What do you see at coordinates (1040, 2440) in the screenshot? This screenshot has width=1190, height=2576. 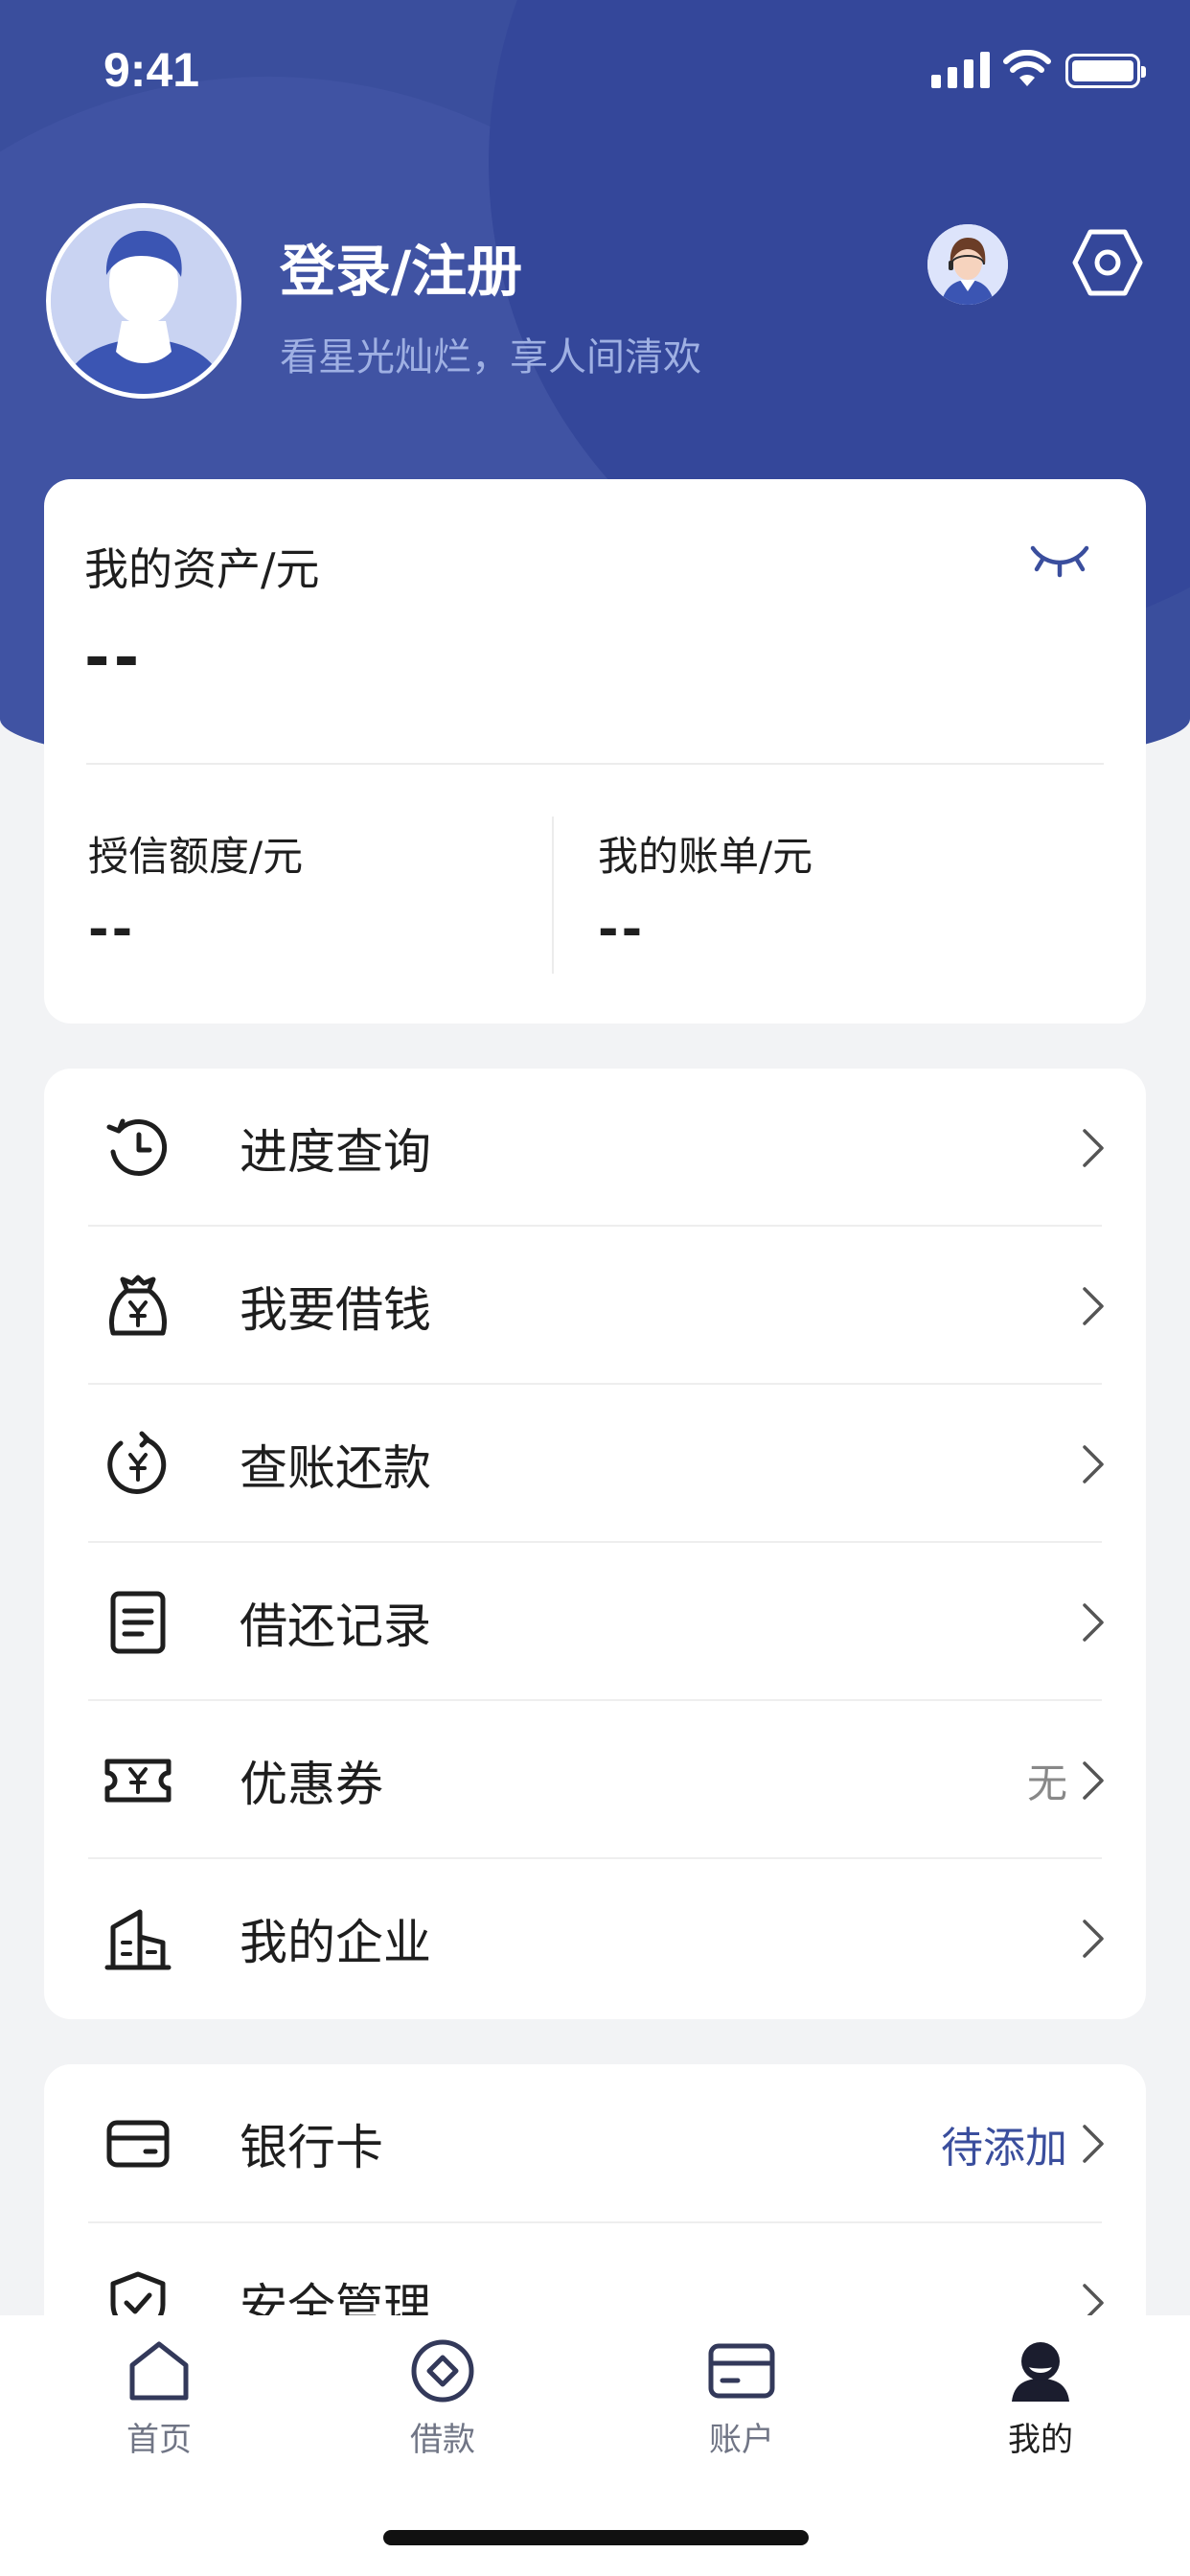 I see `tab-label: 我的` at bounding box center [1040, 2440].